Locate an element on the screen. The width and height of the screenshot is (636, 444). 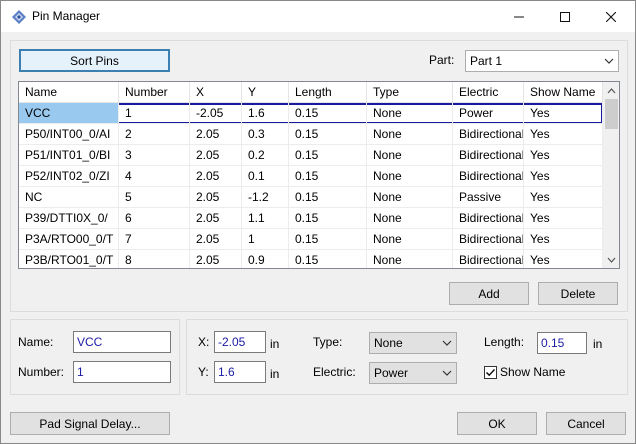
length-field: 0.15 is located at coordinates (562, 343).